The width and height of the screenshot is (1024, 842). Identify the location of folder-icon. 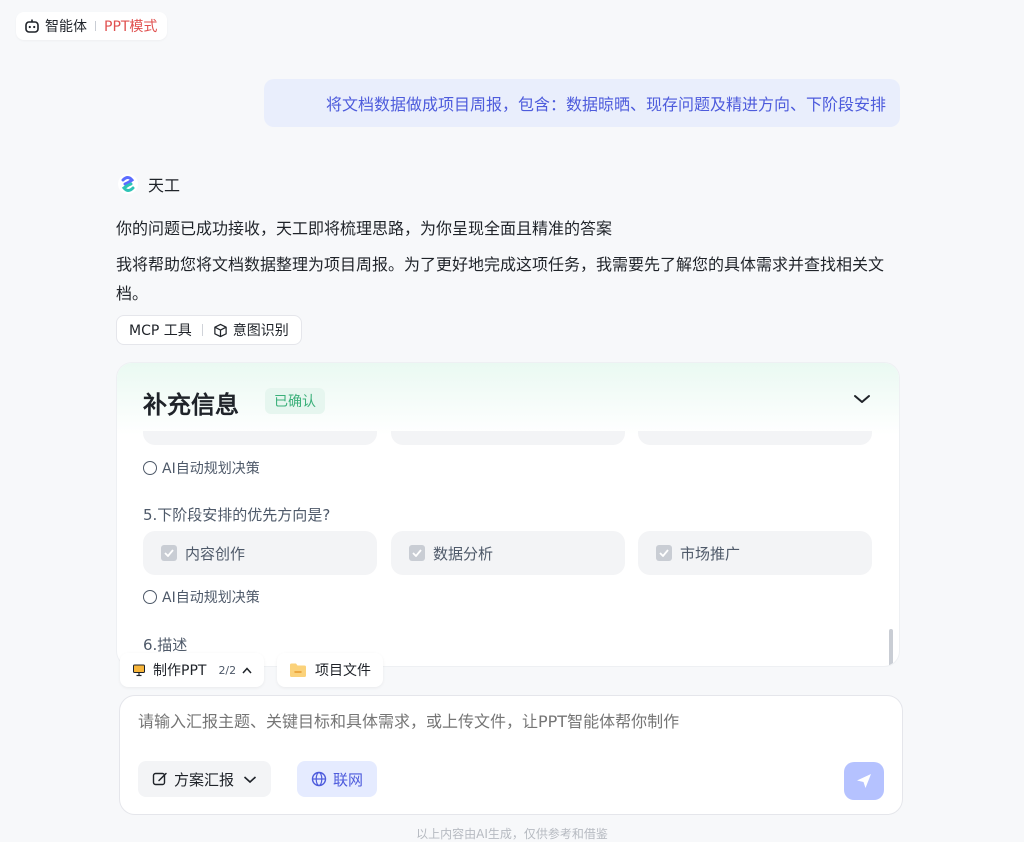
(298, 670).